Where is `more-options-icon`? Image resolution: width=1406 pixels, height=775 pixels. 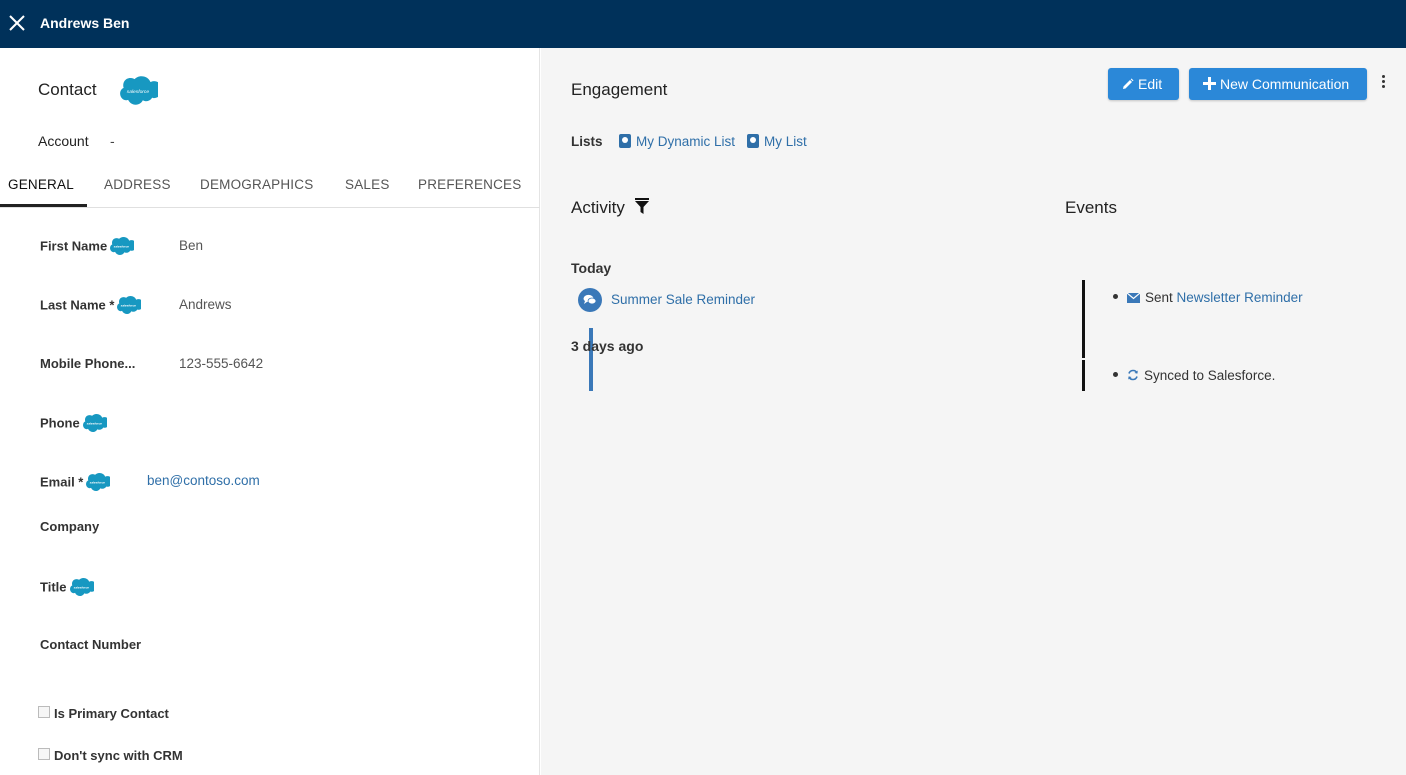 more-options-icon is located at coordinates (1383, 84).